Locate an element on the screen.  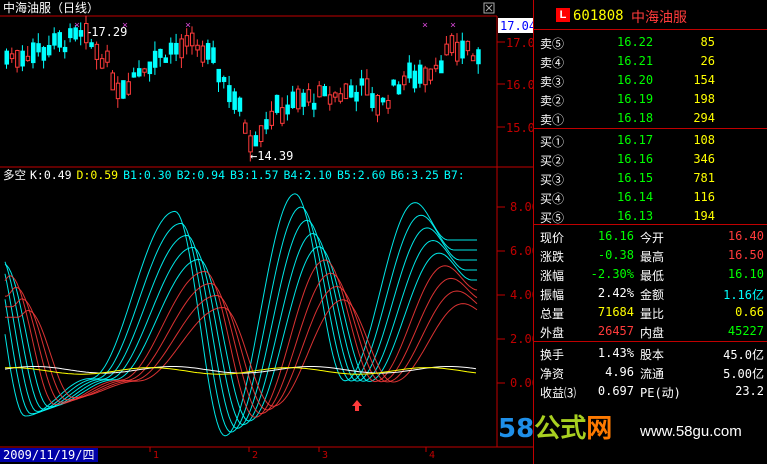
current-price-label: 17.04 is located at coordinates (516, 26).